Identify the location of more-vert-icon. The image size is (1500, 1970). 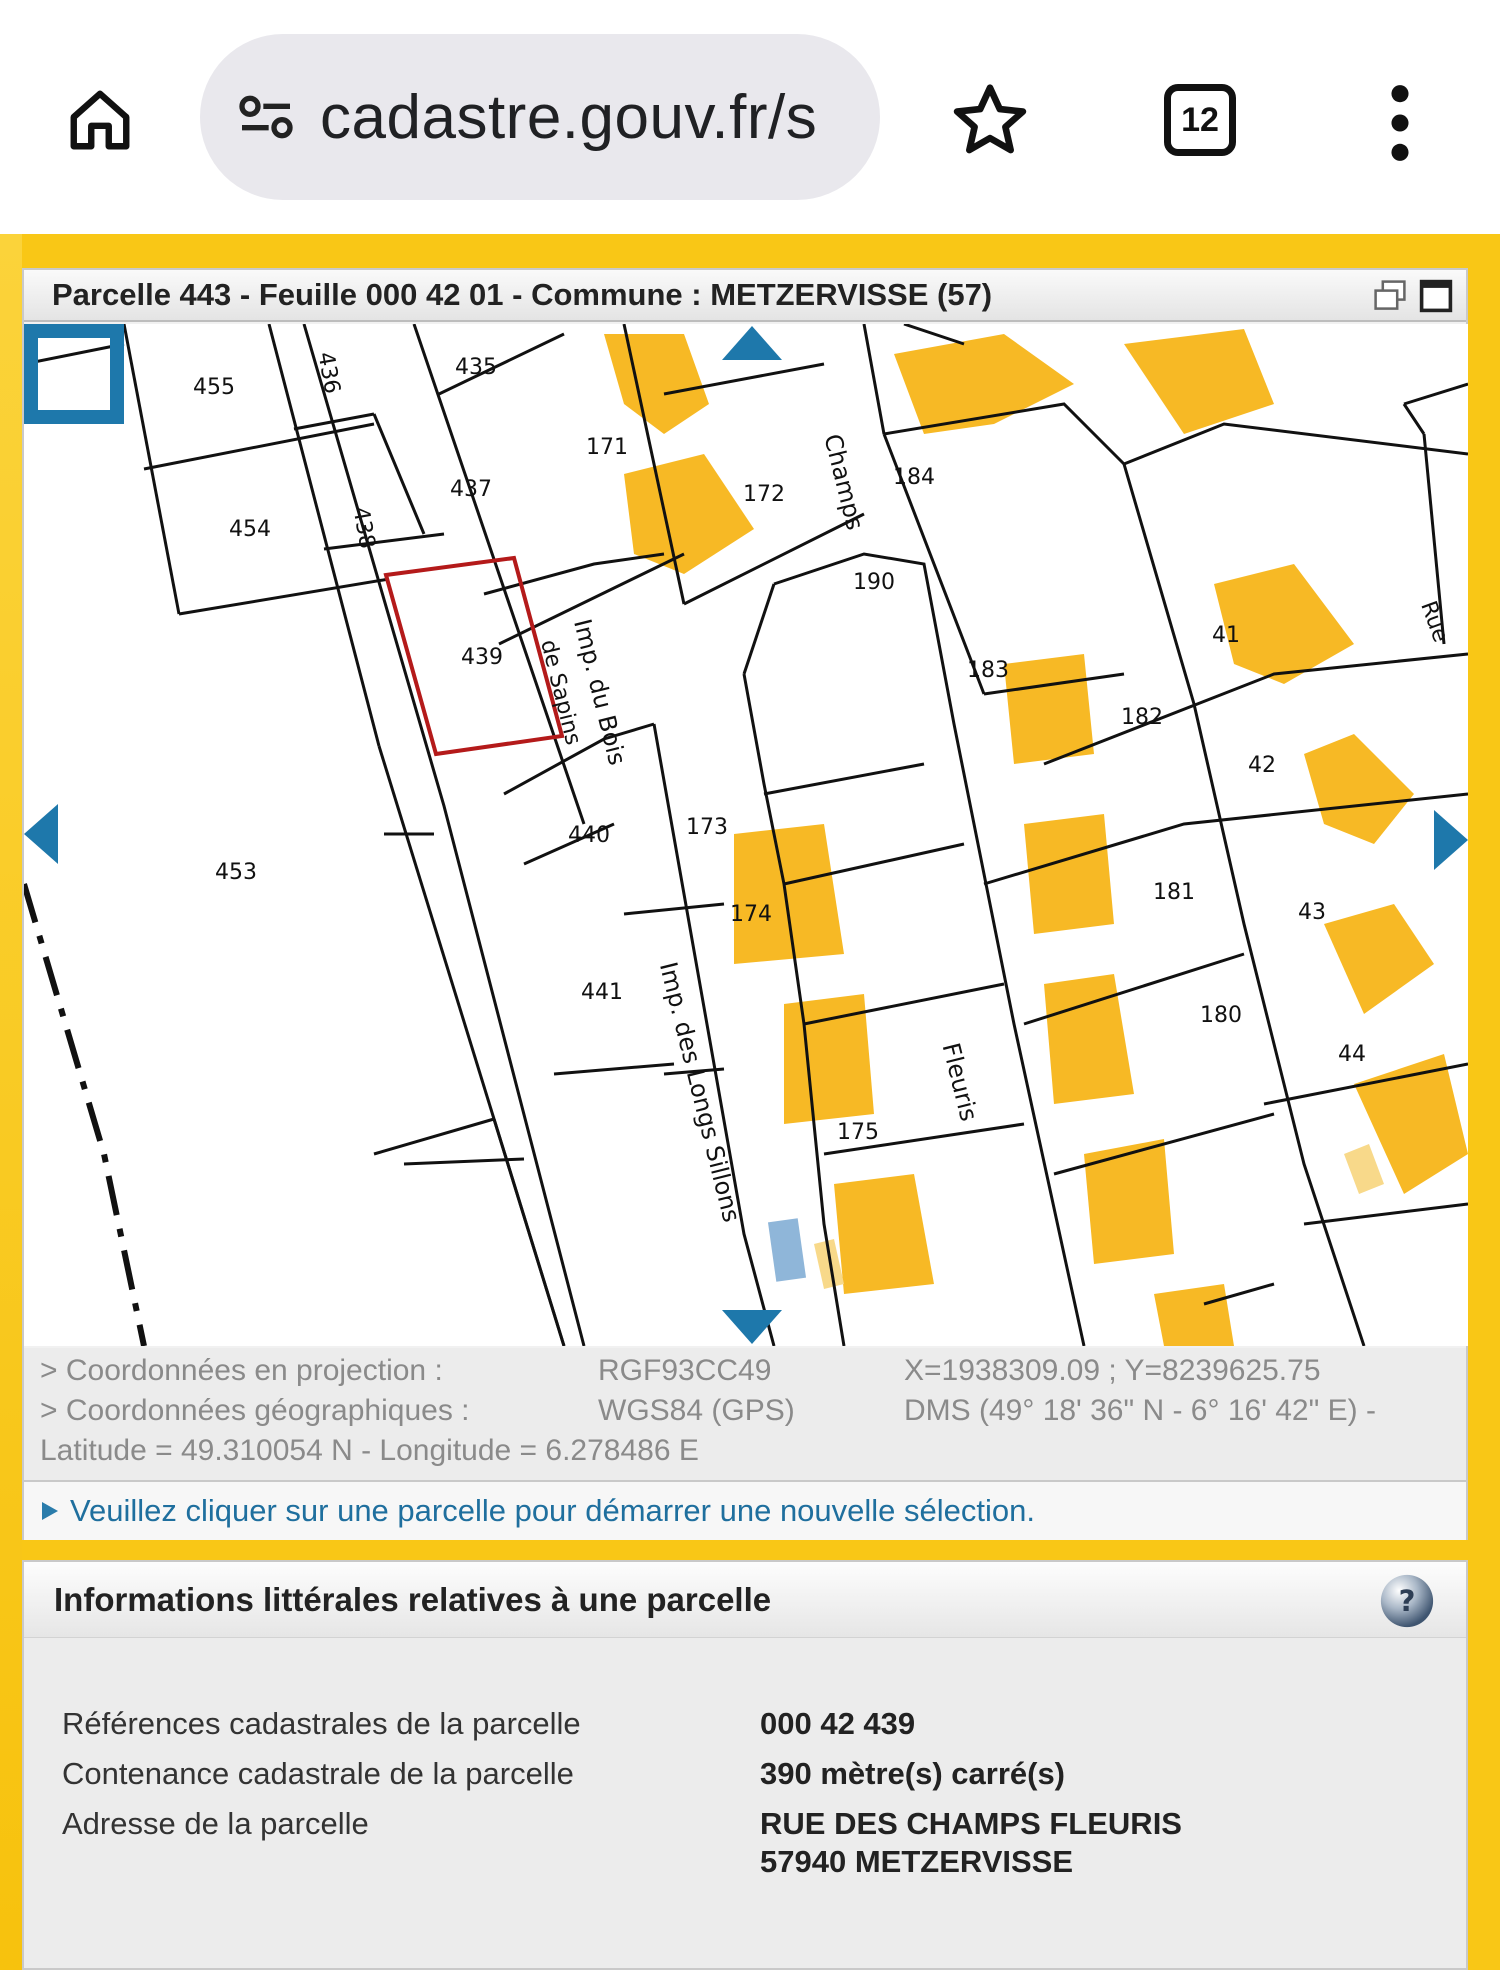
(1400, 123).